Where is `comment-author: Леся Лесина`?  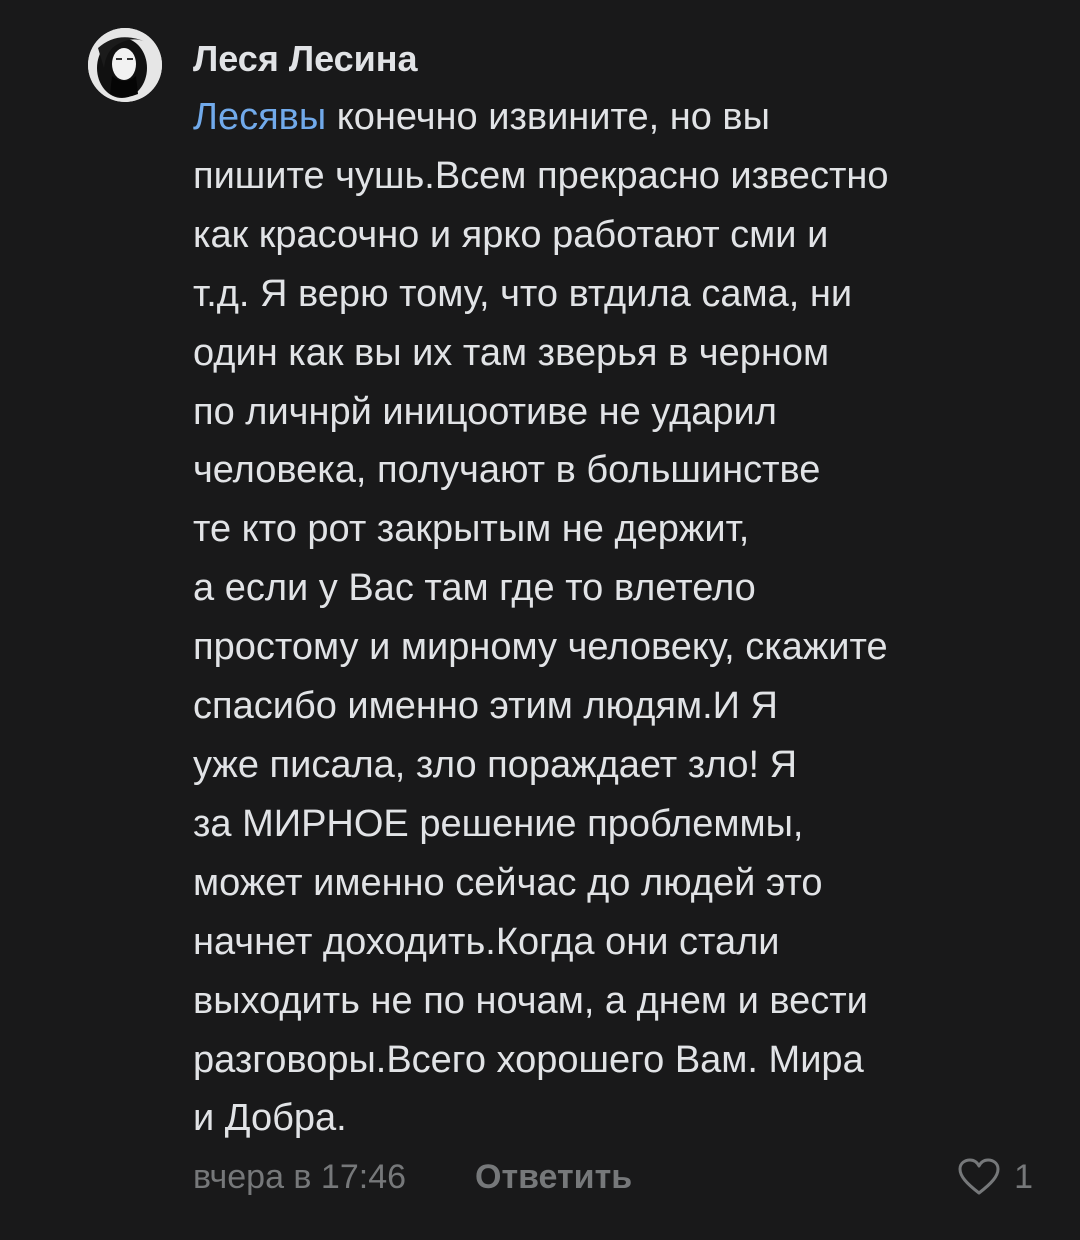
comment-author: Леся Лесина is located at coordinates (305, 59).